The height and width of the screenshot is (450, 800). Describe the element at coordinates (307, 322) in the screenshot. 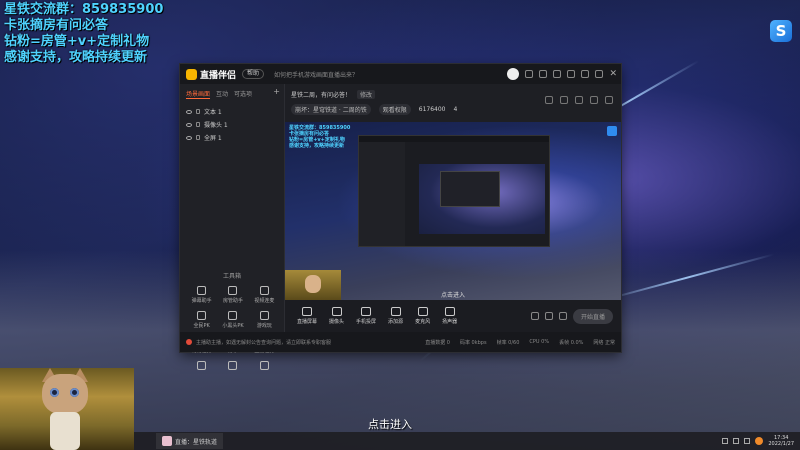

I see `control-label: 直播屏幕` at that location.